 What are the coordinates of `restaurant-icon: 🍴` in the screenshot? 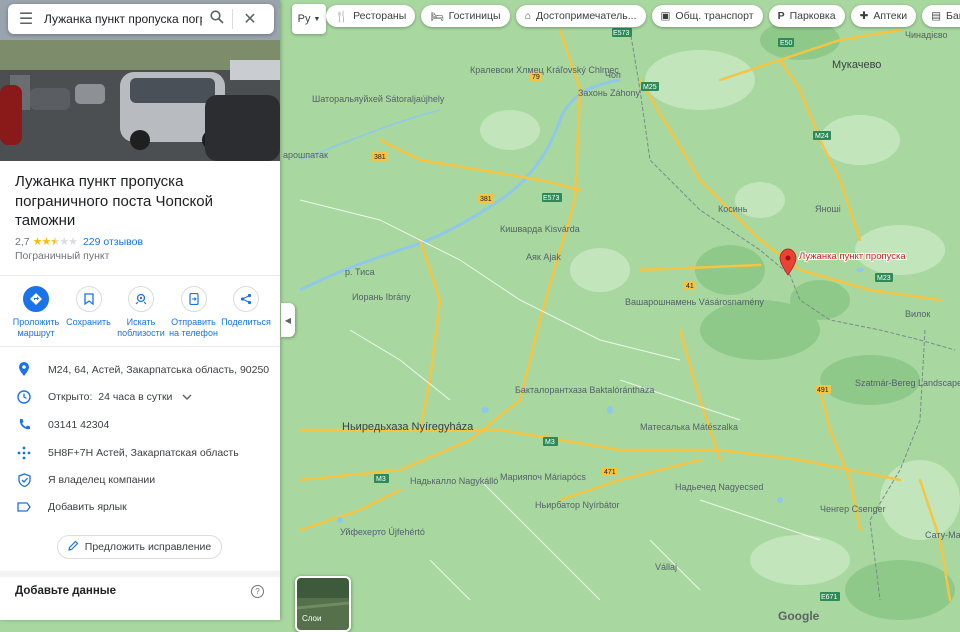 It's located at (342, 16).